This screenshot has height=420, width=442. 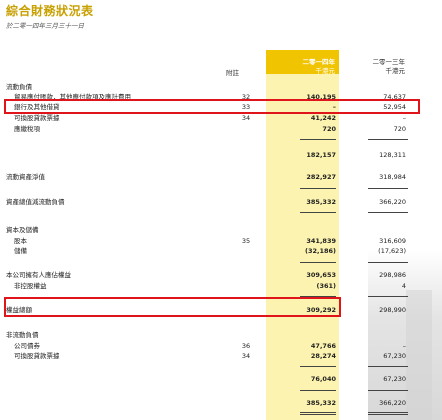 What do you see at coordinates (325, 71) in the screenshot?
I see `current-unit-label: 千港元` at bounding box center [325, 71].